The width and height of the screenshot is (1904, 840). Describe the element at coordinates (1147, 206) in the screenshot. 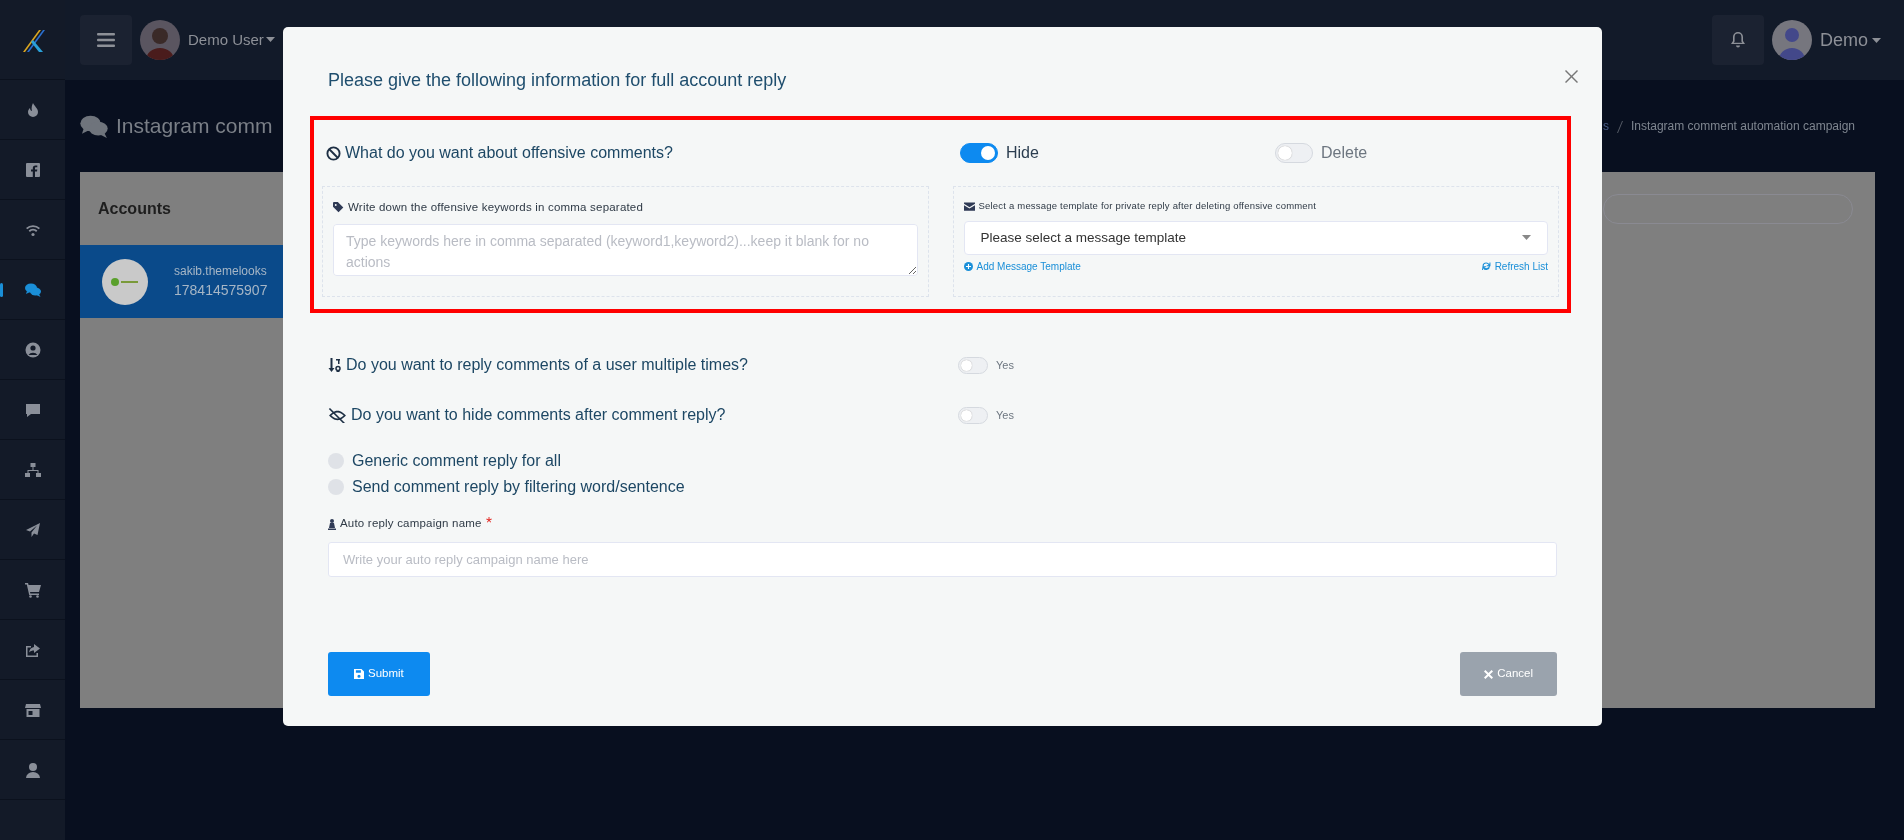

I see `field-label: Select a message template for private reply after deleting offensive comment` at that location.